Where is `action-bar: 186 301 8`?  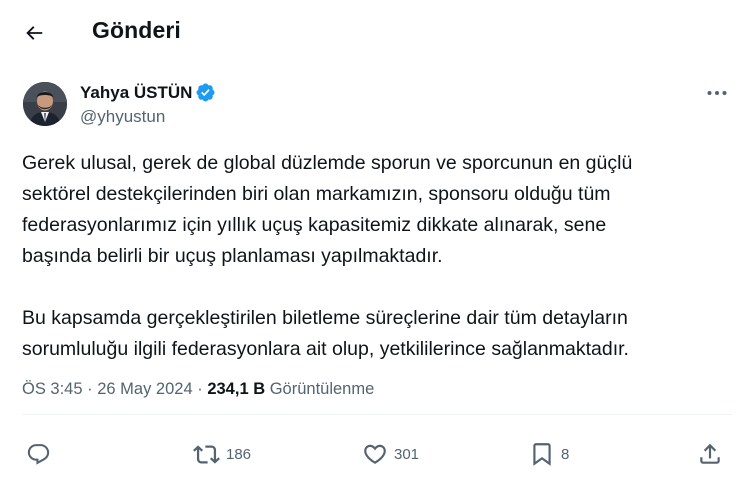
action-bar: 186 301 8 is located at coordinates (376, 454).